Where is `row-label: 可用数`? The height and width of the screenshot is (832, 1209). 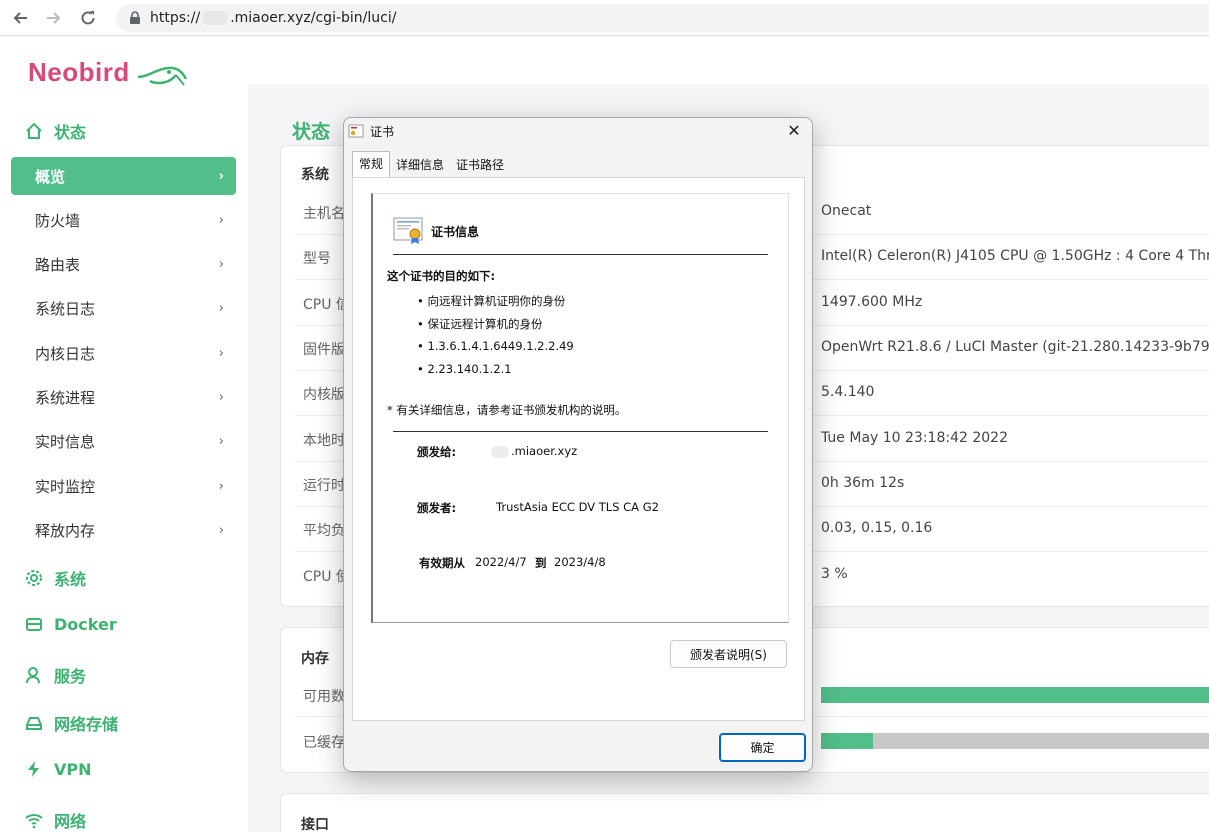
row-label: 可用数 is located at coordinates (324, 697).